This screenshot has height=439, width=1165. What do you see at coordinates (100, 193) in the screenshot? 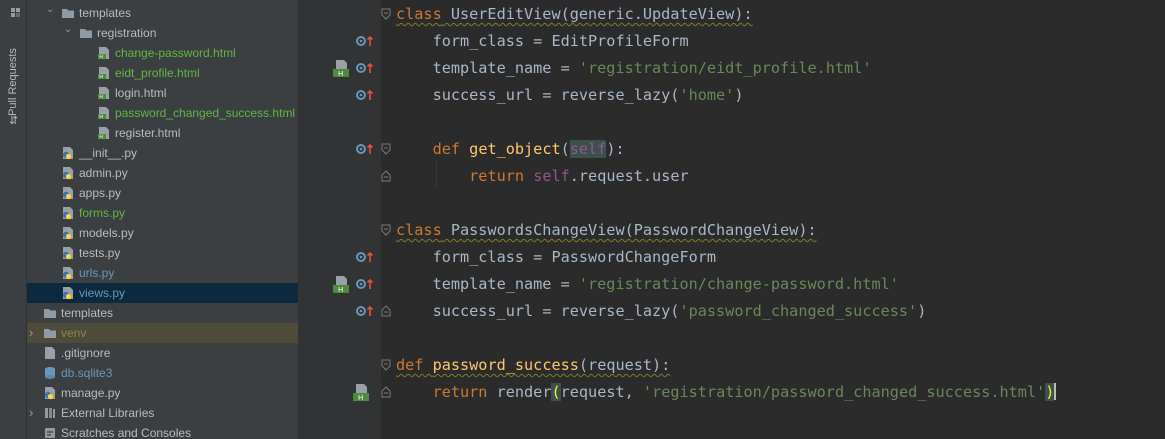
I see `tree-item-label: apps.py` at bounding box center [100, 193].